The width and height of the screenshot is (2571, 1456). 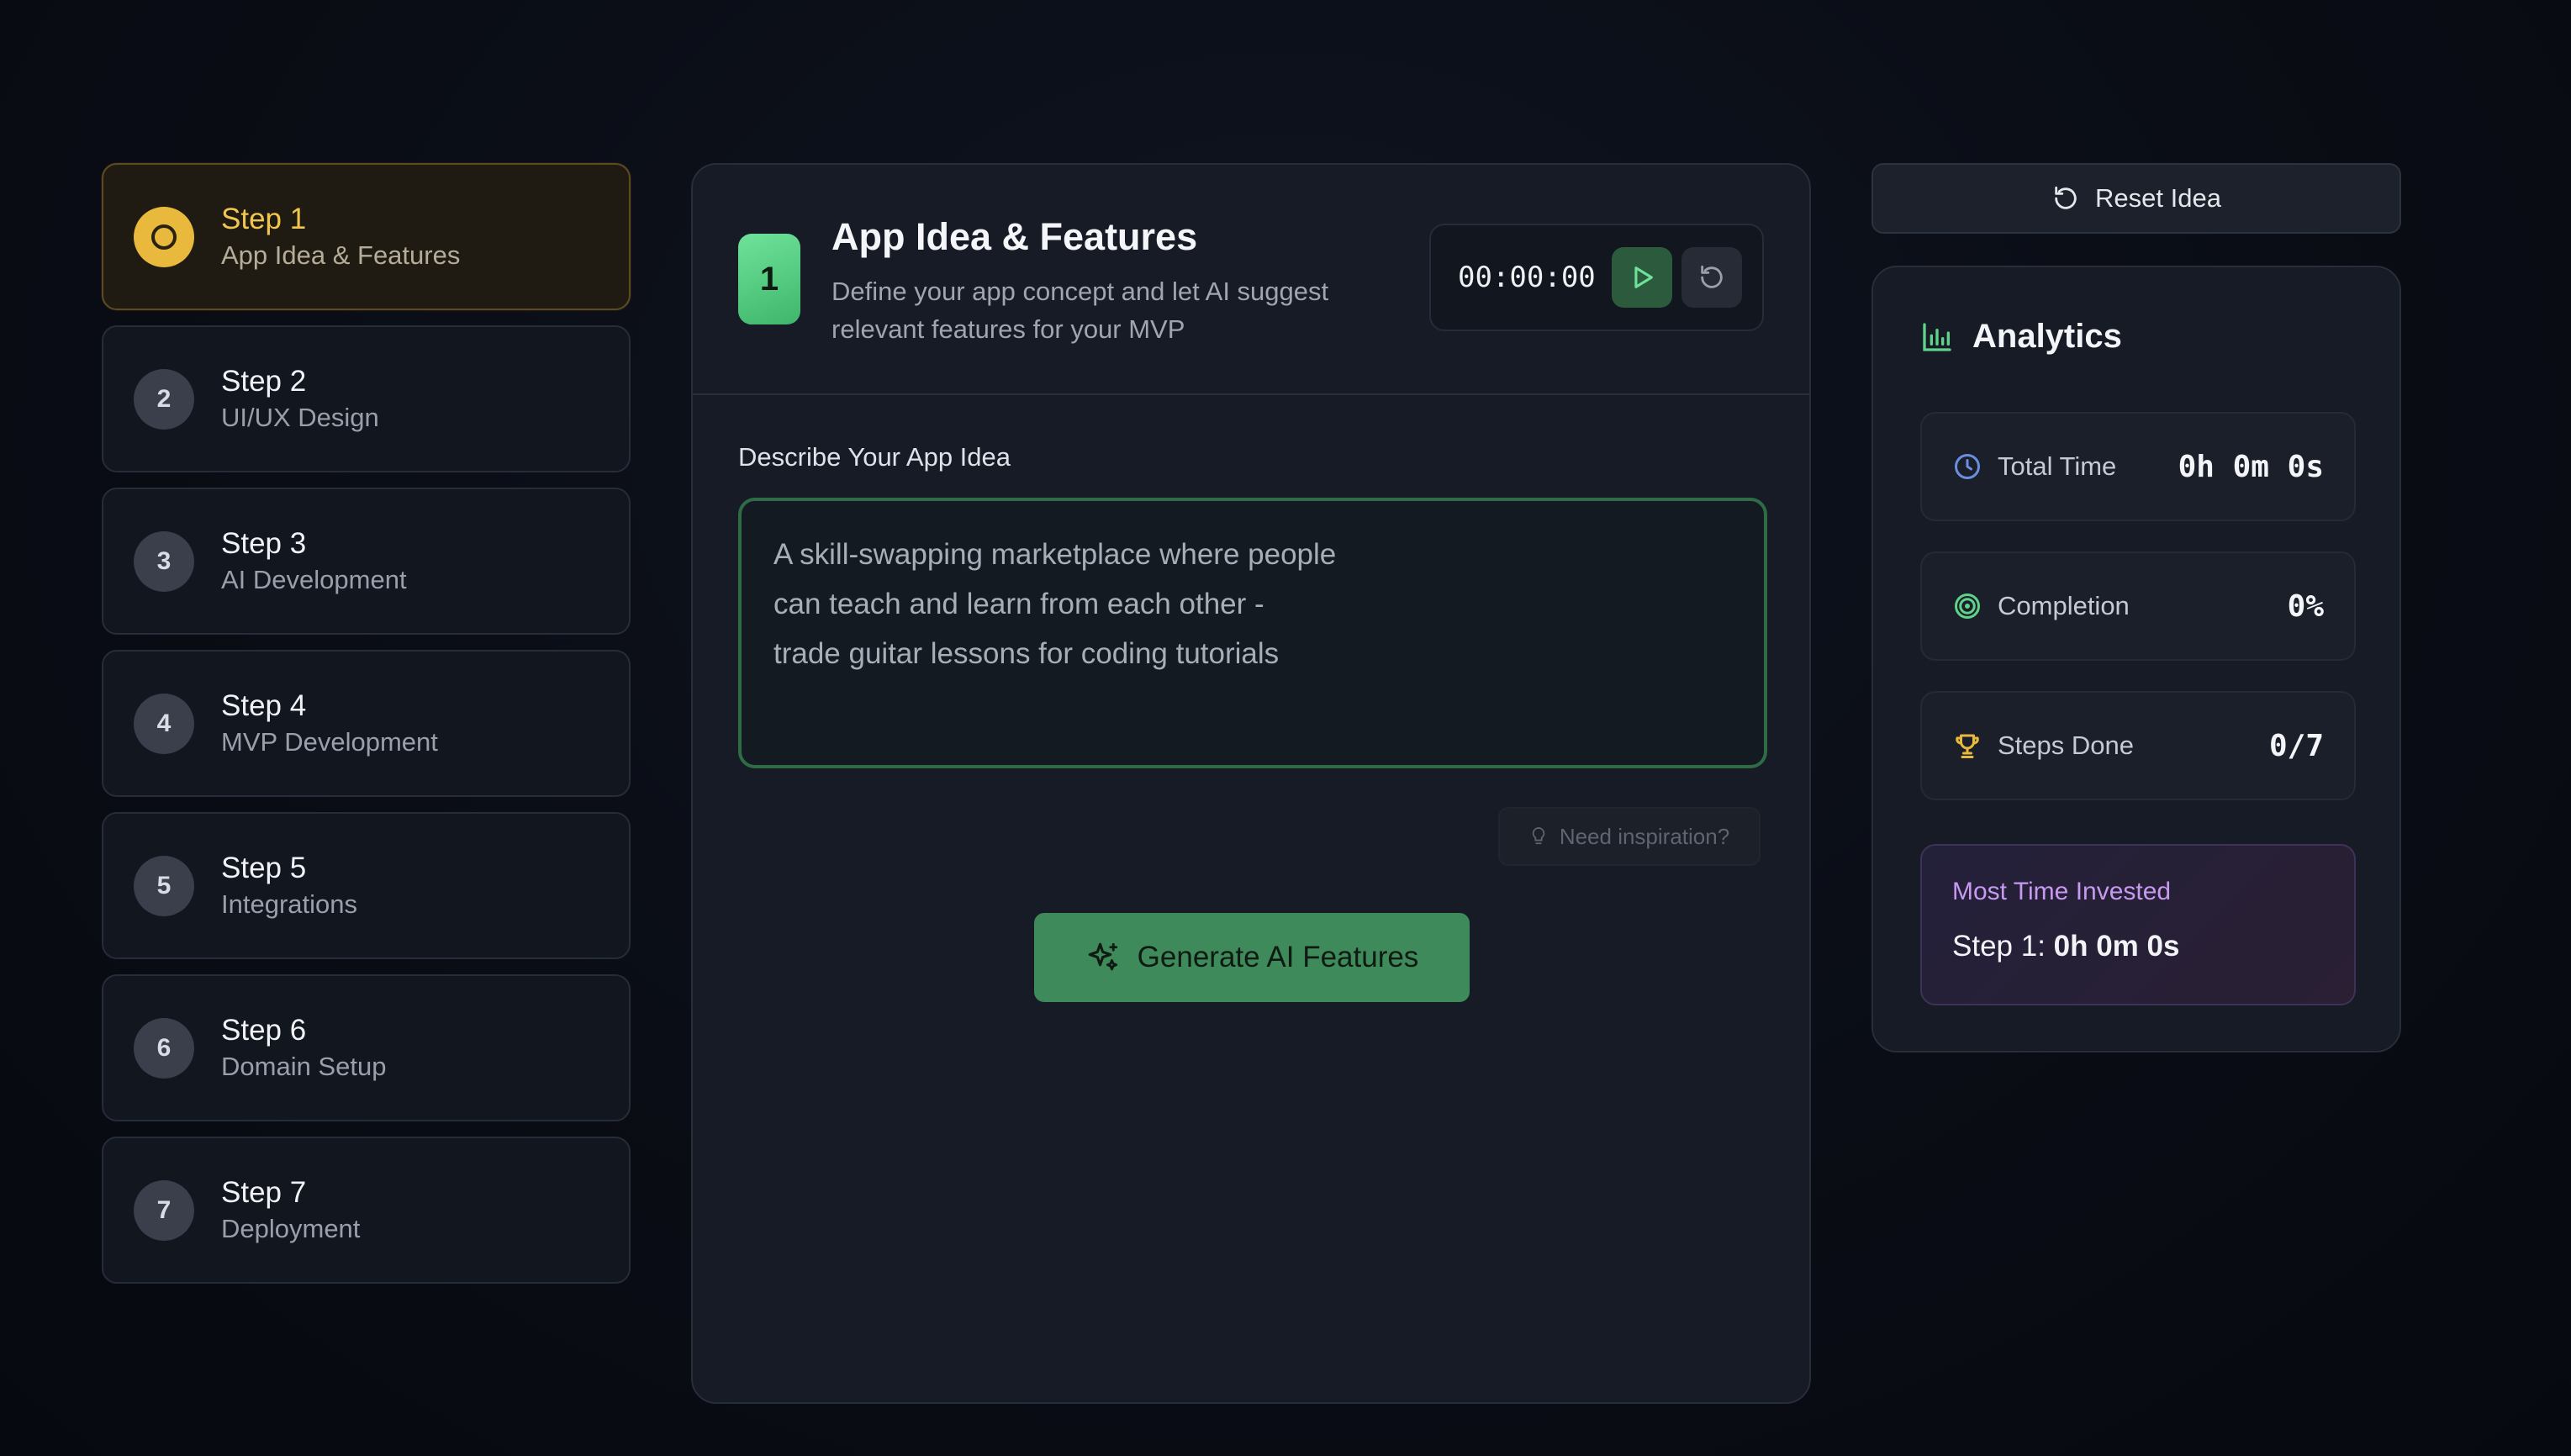 I want to click on step-title: Step 5, so click(x=264, y=867).